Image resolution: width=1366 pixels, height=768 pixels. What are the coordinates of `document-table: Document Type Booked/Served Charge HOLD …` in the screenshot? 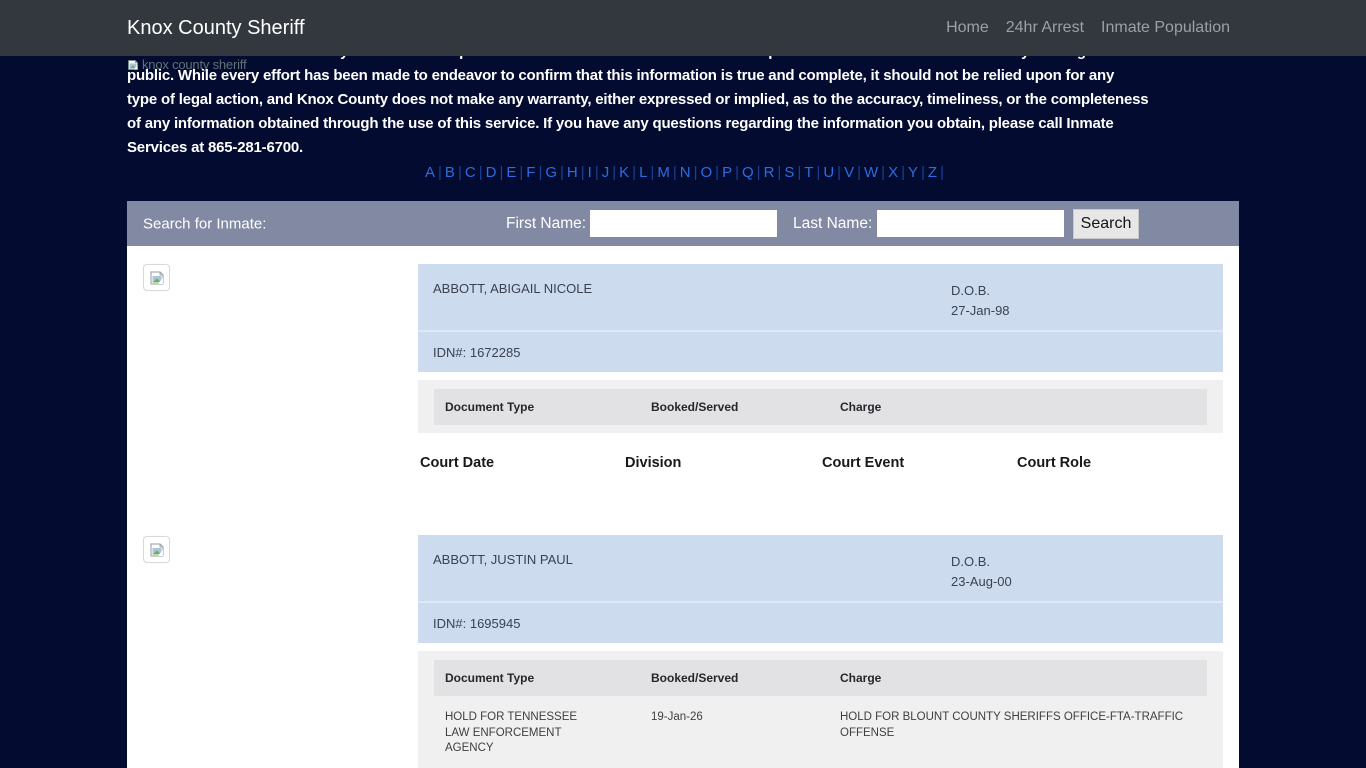 It's located at (820, 709).